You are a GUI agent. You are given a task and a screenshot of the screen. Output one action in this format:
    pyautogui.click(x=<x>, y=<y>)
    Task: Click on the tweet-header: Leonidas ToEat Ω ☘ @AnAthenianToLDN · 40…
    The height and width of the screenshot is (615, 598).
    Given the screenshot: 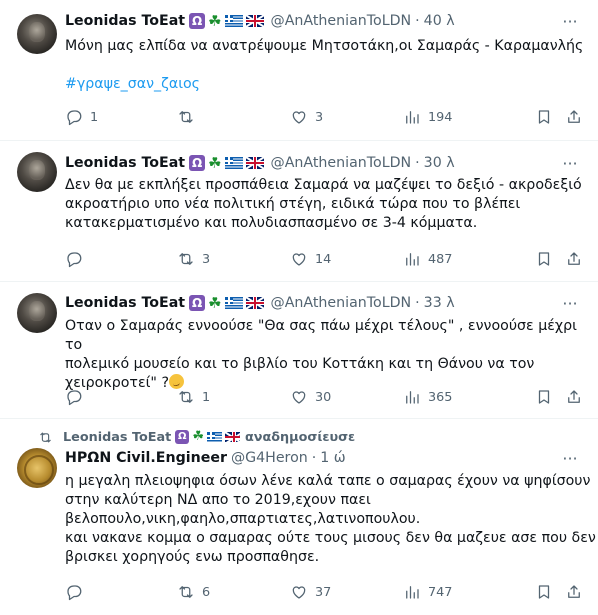 What is the action you would take?
    pyautogui.click(x=260, y=21)
    